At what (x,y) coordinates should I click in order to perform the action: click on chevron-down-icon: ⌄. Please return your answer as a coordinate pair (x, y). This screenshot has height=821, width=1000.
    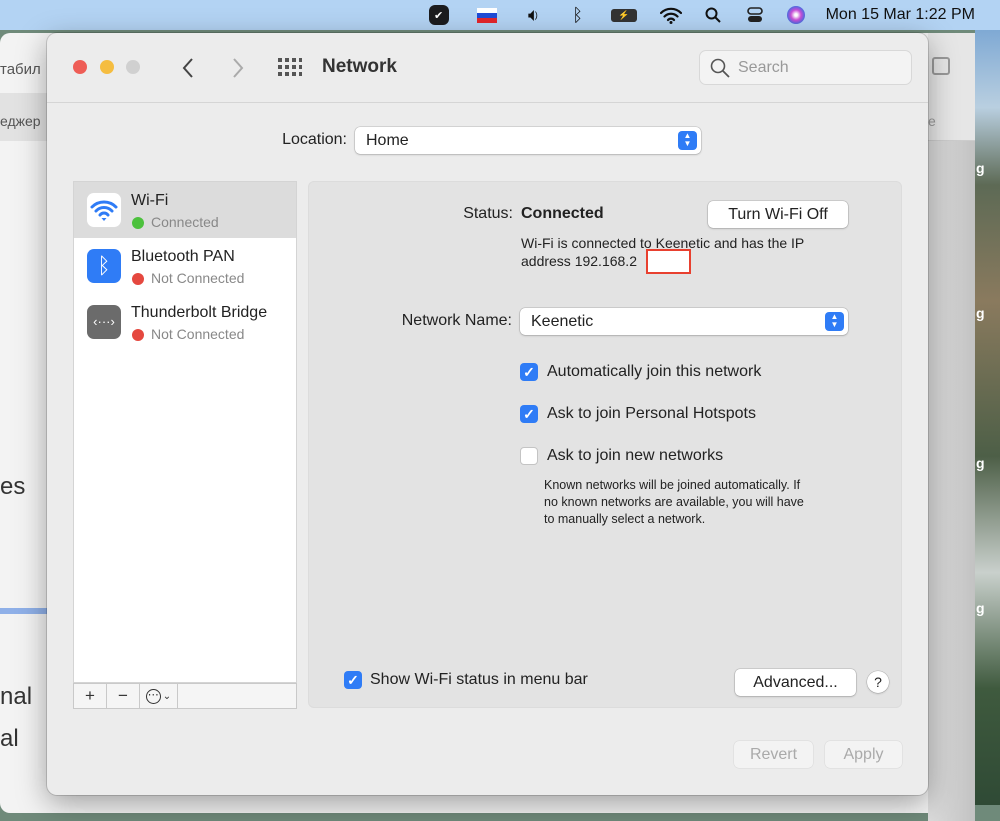
    Looking at the image, I should click on (167, 696).